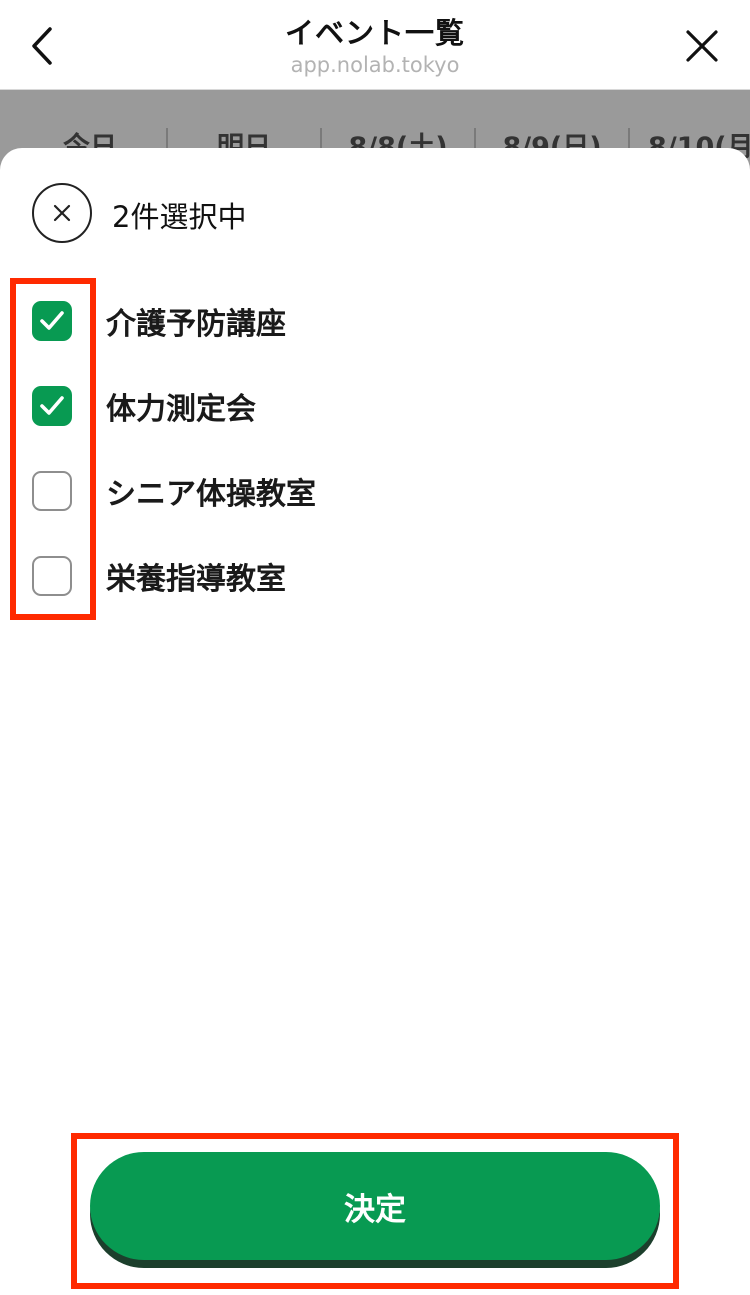 Image resolution: width=750 pixels, height=1295 pixels. Describe the element at coordinates (196, 324) in the screenshot. I see `option-label: 介護予防講座` at that location.